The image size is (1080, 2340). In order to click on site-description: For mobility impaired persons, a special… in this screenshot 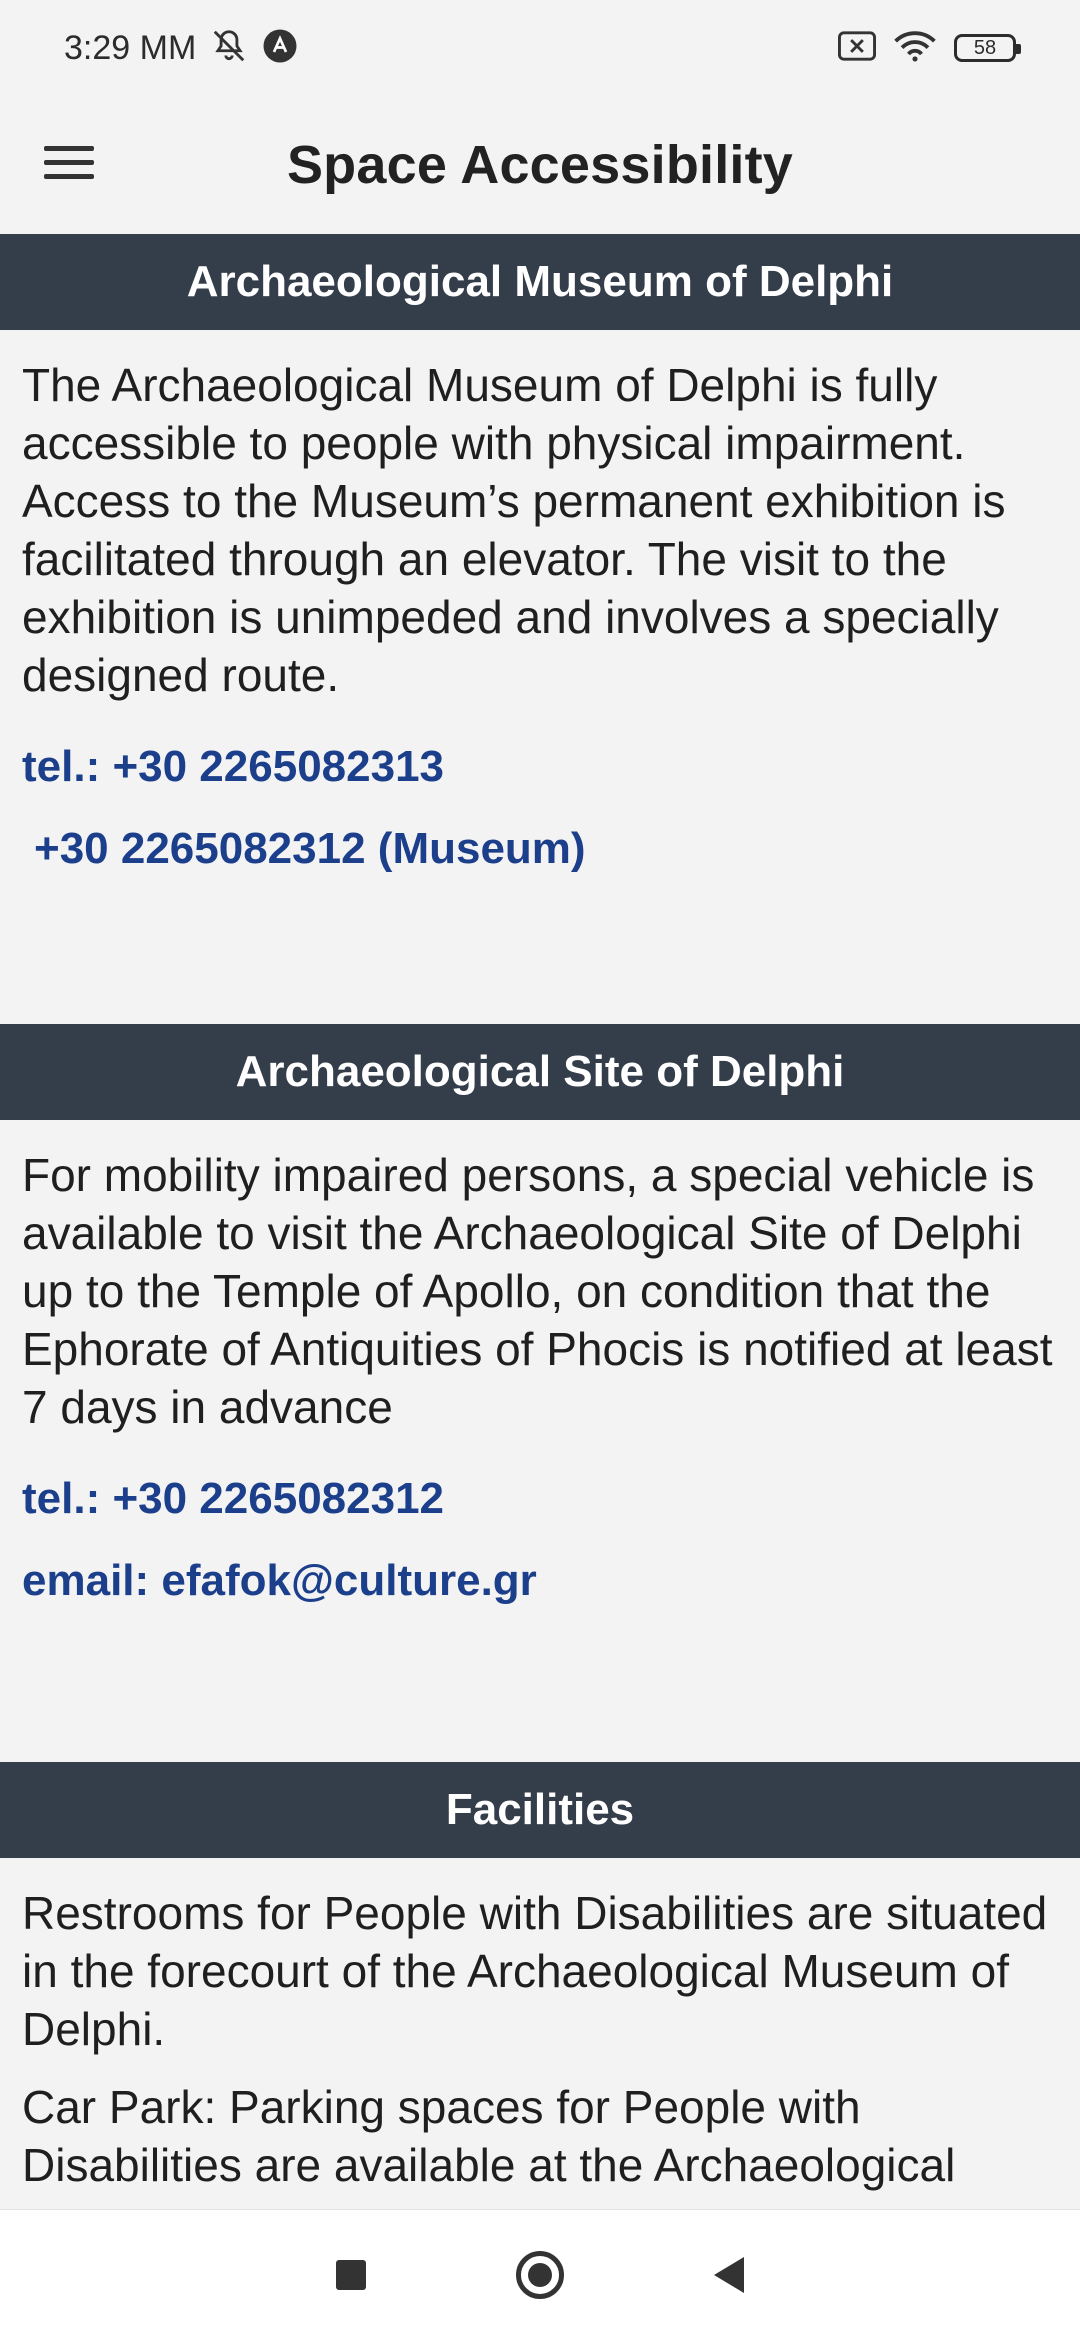, I will do `click(537, 1291)`.